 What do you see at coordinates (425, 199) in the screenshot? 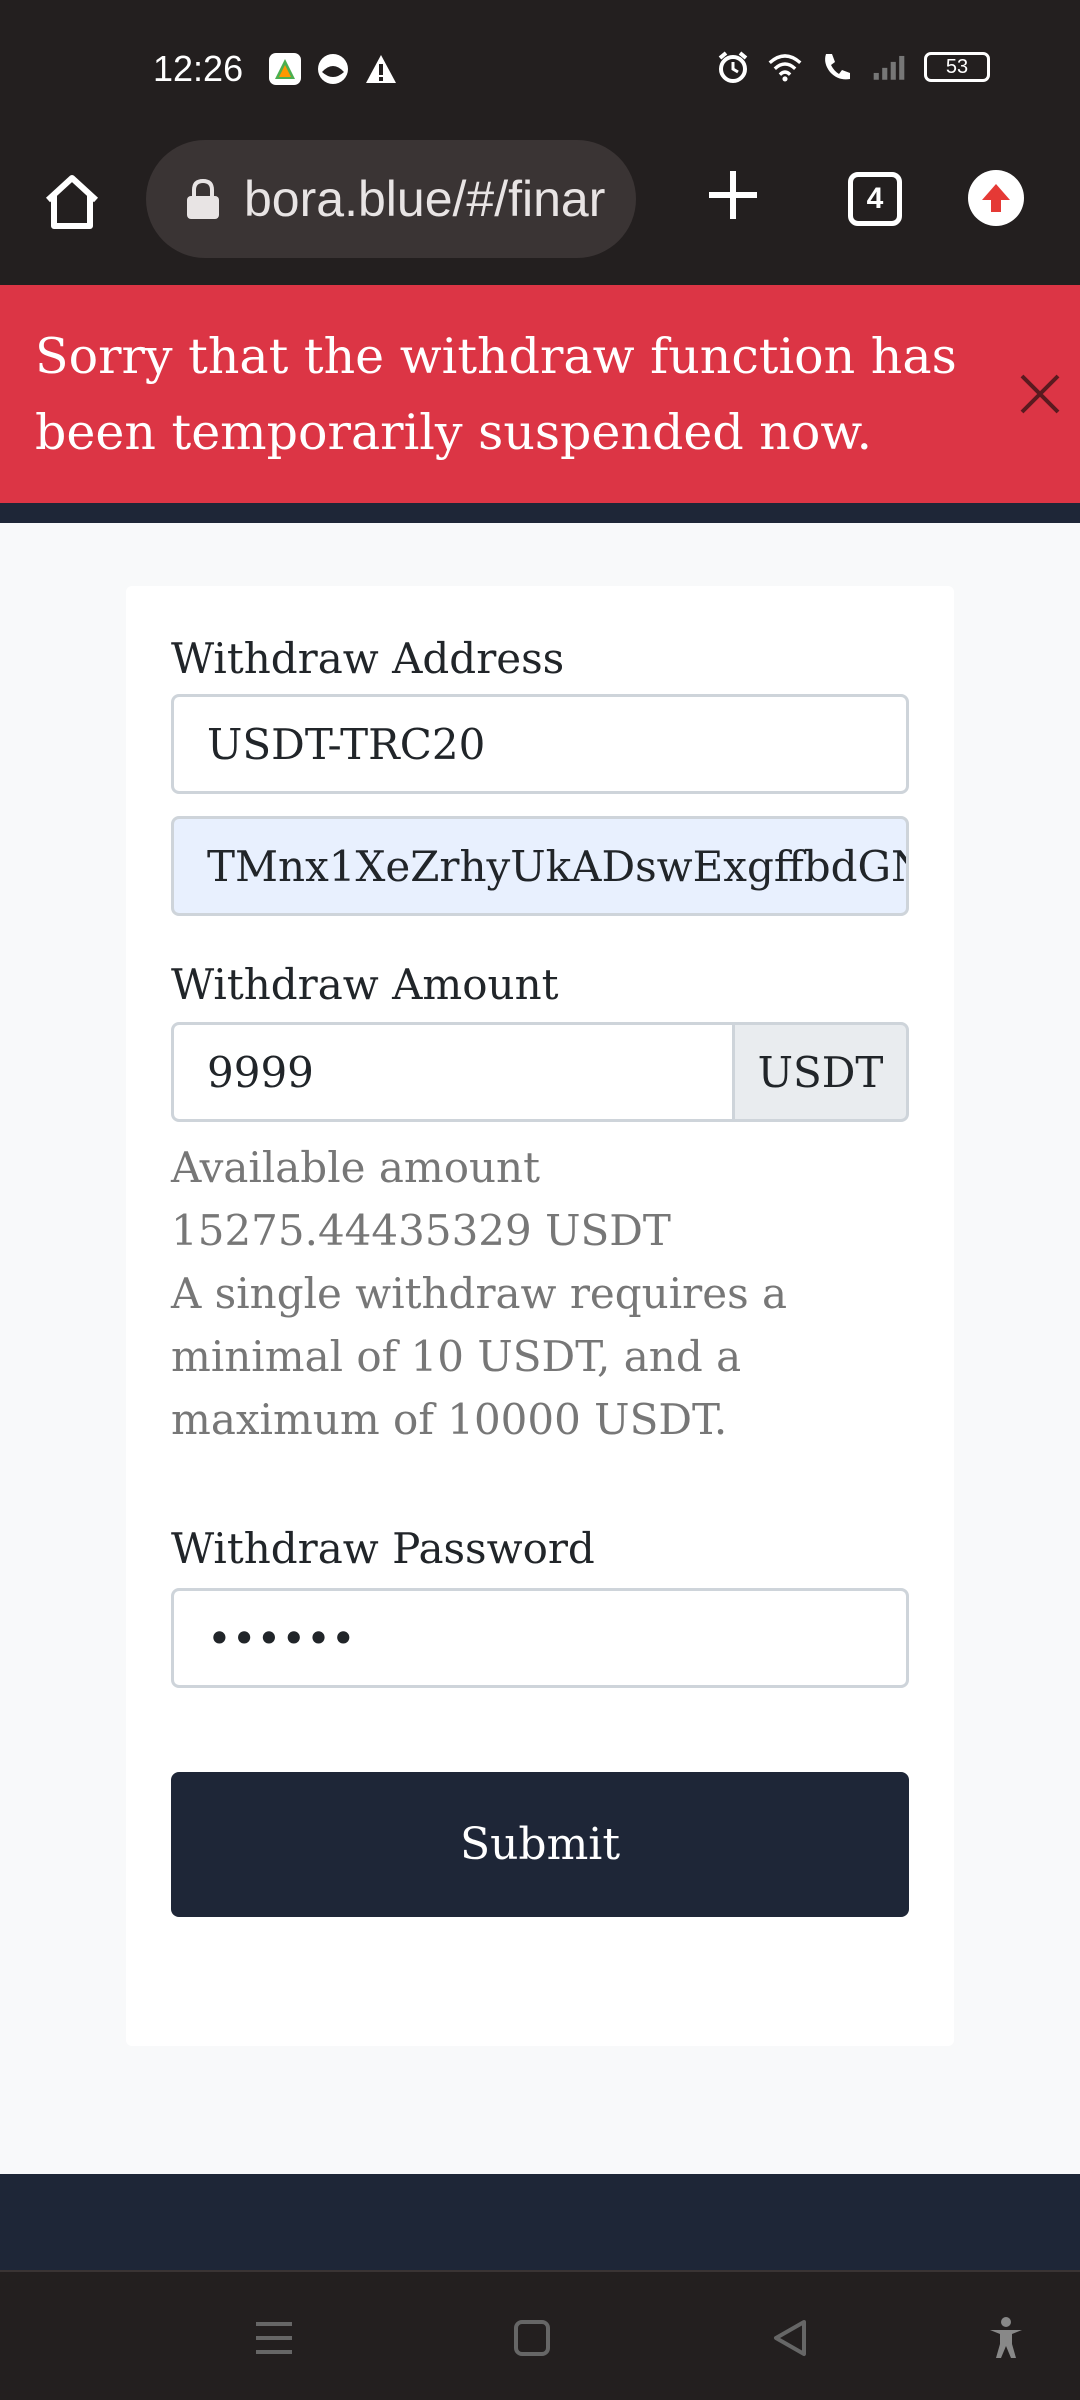
I see `url-text: bora.blue/#/finar` at bounding box center [425, 199].